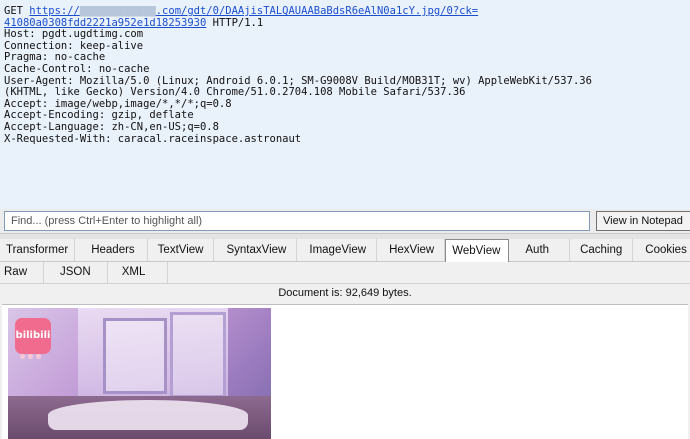 The width and height of the screenshot is (690, 439). I want to click on tab-transformer: Transformer, so click(38, 250).